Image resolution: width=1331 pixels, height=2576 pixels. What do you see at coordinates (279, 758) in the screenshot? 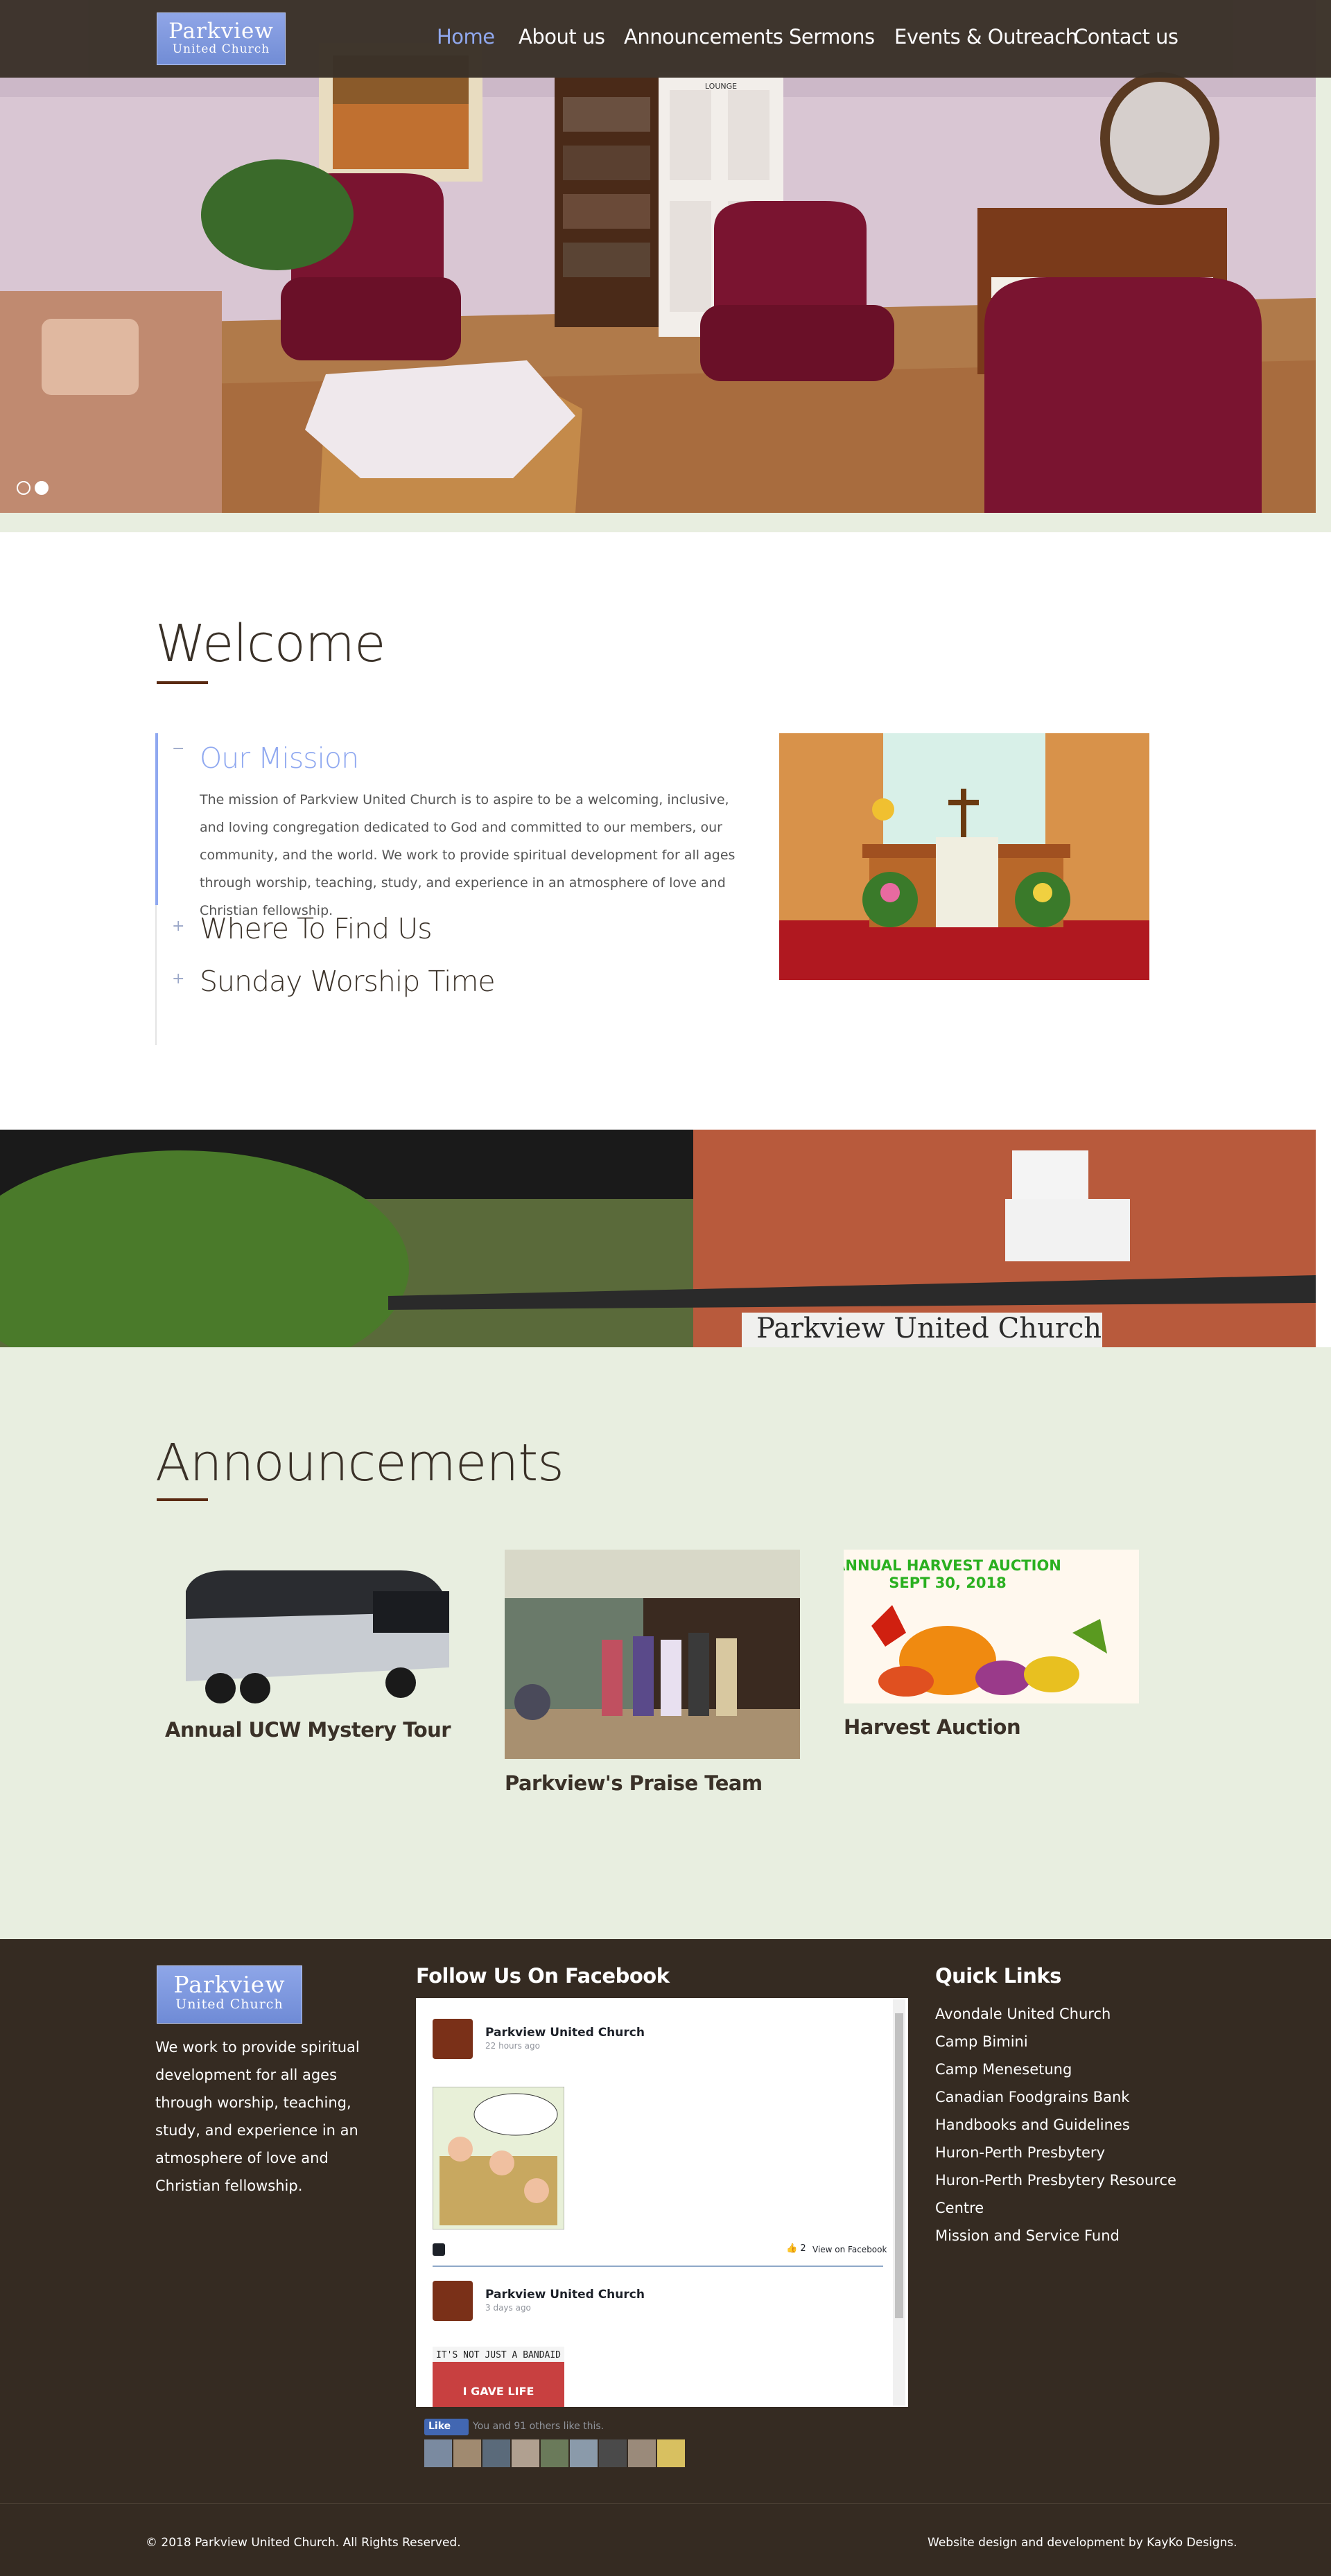
I see `accordion-title-mission: Our Mission` at bounding box center [279, 758].